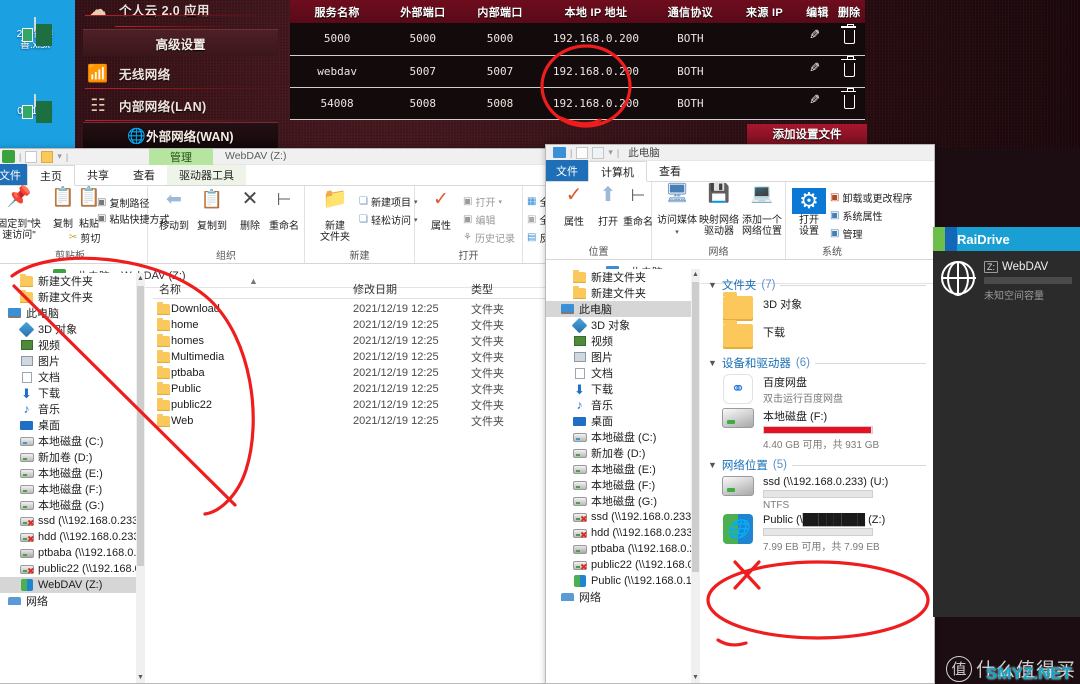  I want to click on open-button: ▣ 打开 ▾, so click(482, 201).